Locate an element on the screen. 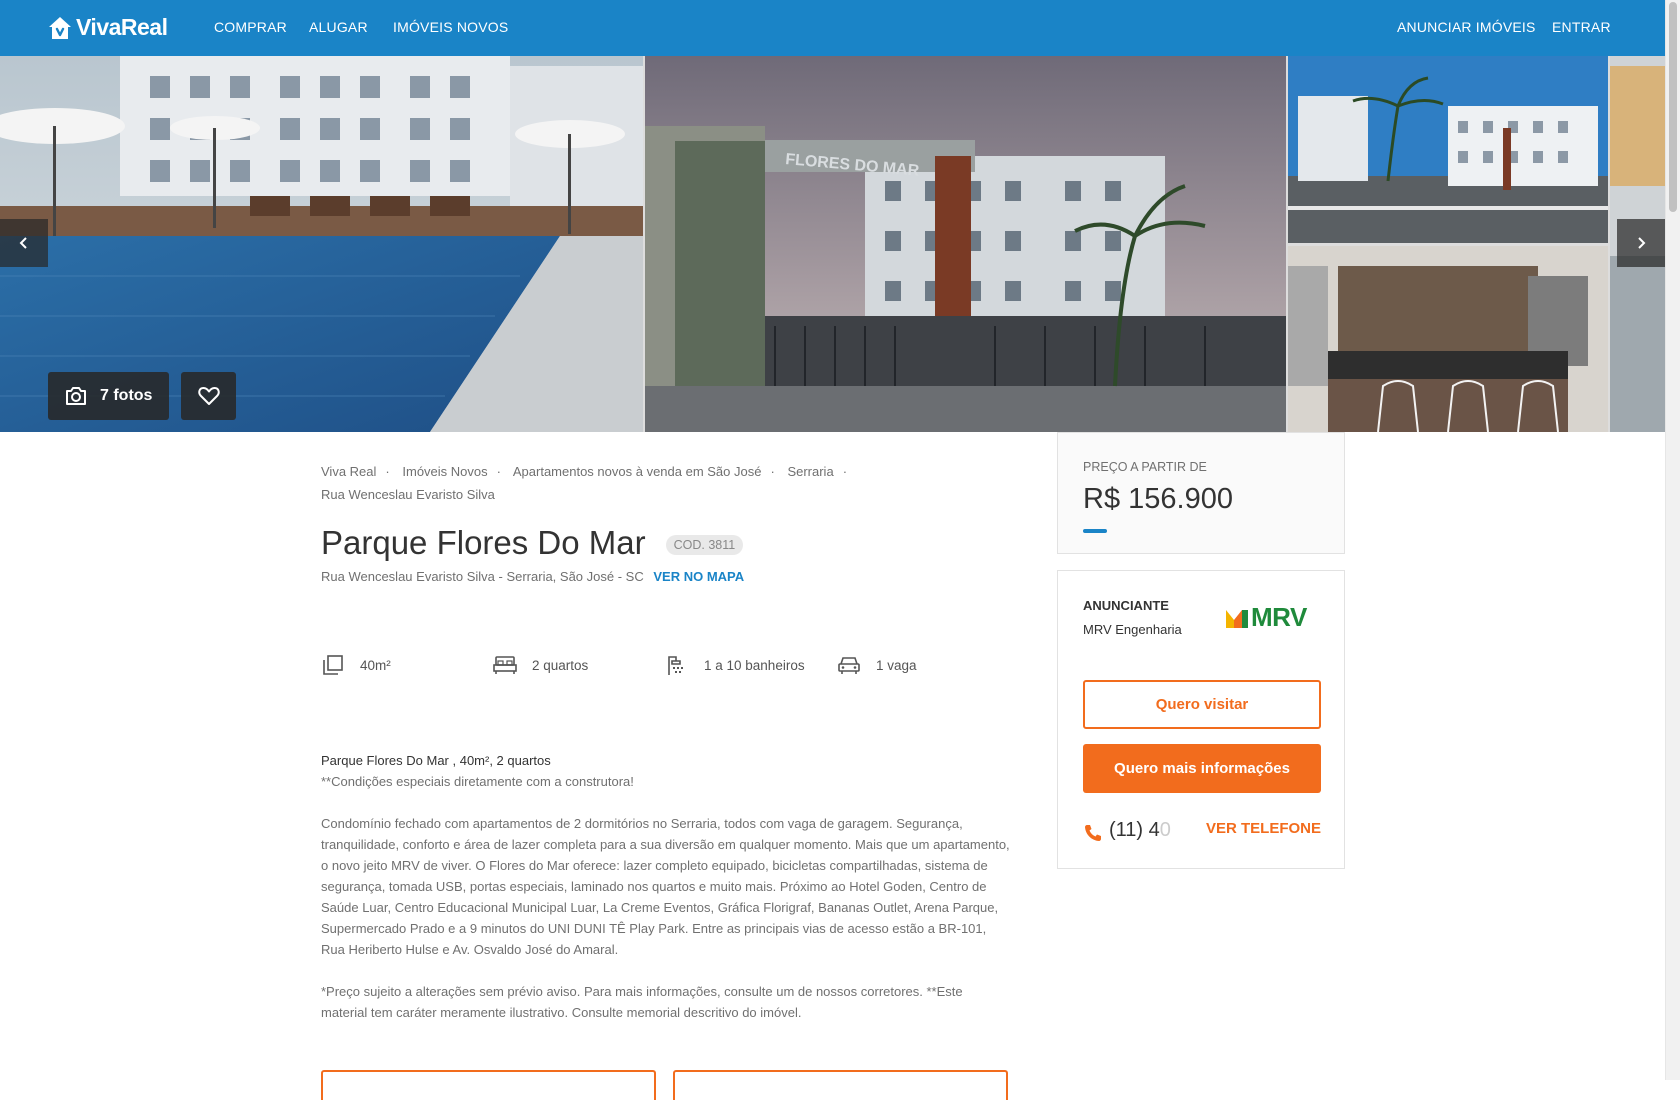  phone-icon is located at coordinates (1093, 835).